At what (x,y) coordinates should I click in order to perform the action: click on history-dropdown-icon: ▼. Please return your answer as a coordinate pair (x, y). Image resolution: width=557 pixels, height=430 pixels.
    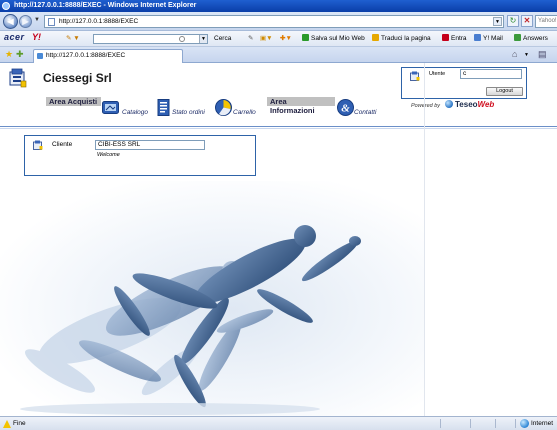
    Looking at the image, I should click on (37, 20).